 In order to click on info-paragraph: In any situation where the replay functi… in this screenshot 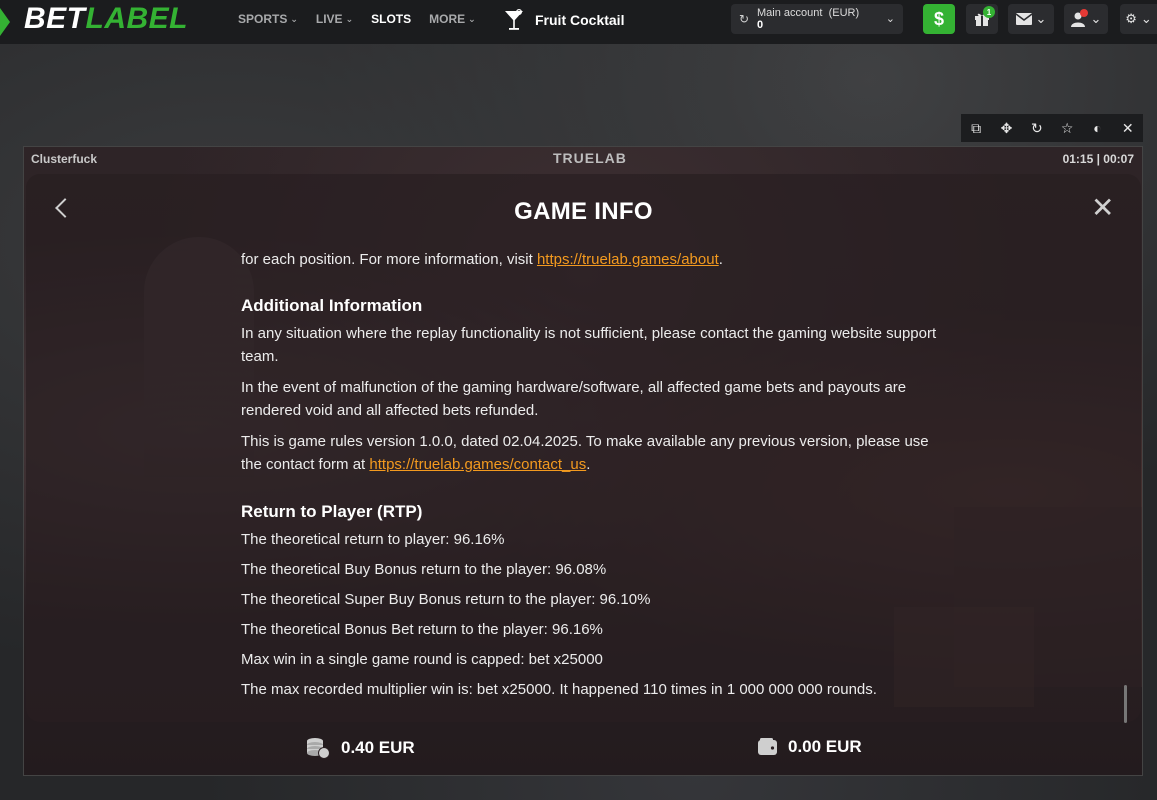, I will do `click(589, 345)`.